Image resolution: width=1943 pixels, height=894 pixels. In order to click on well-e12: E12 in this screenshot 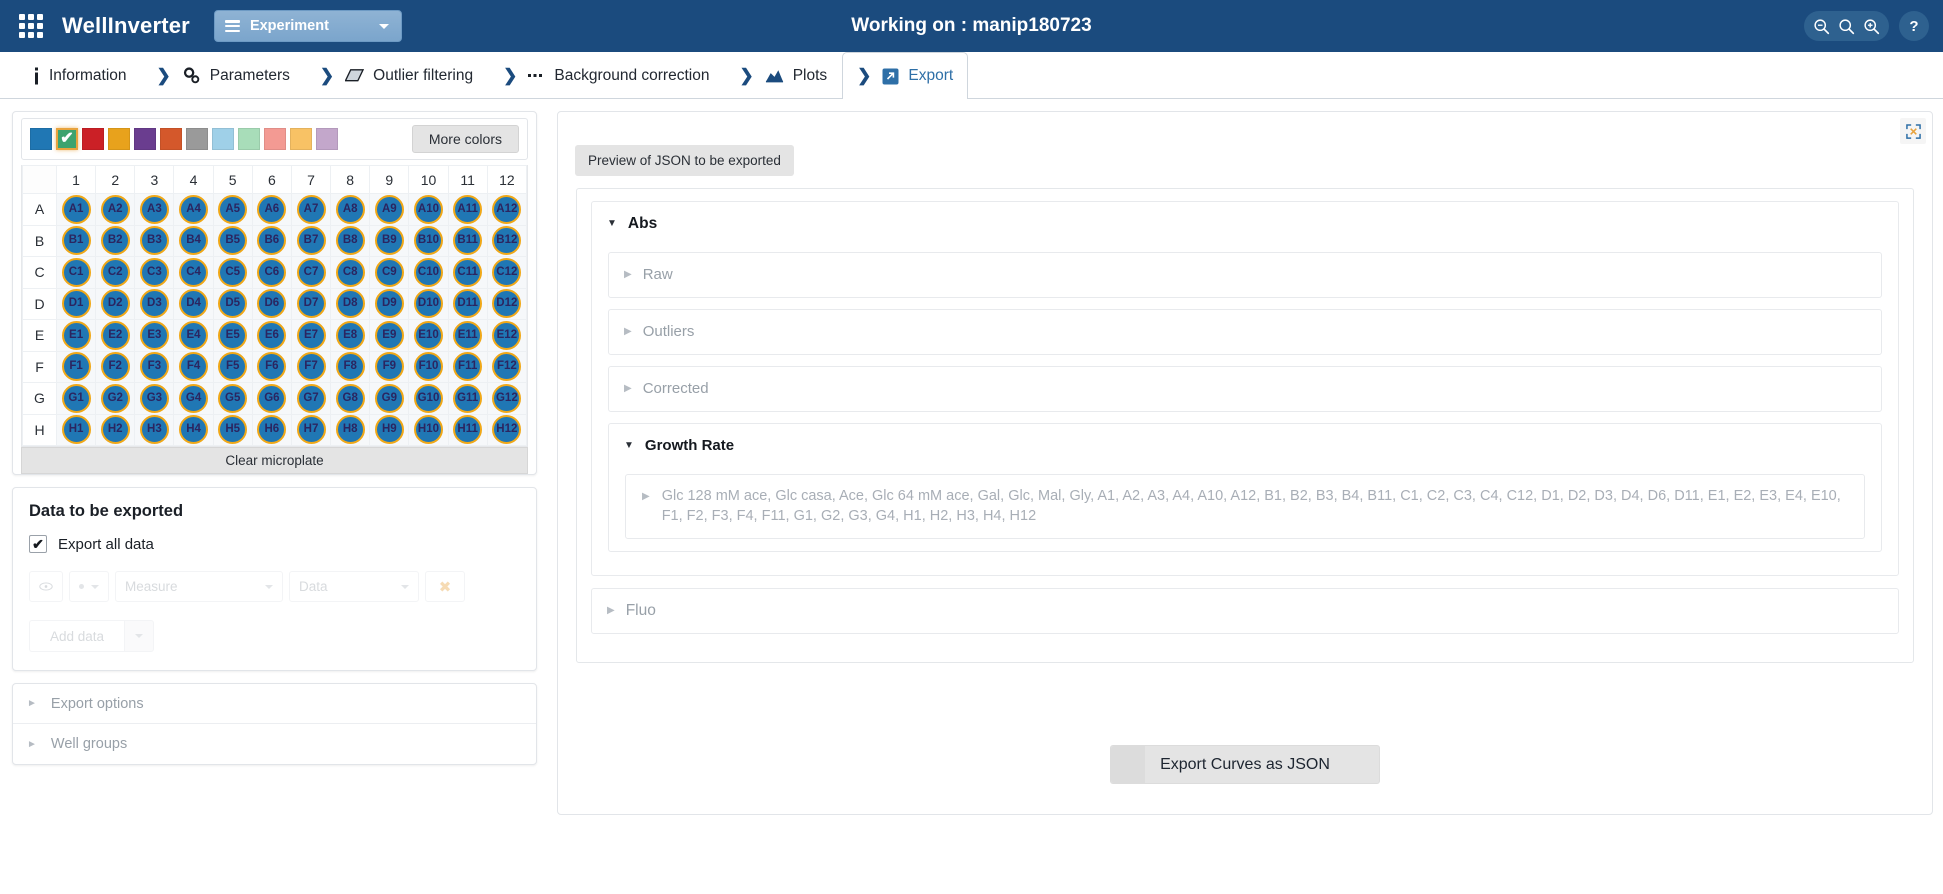, I will do `click(507, 335)`.